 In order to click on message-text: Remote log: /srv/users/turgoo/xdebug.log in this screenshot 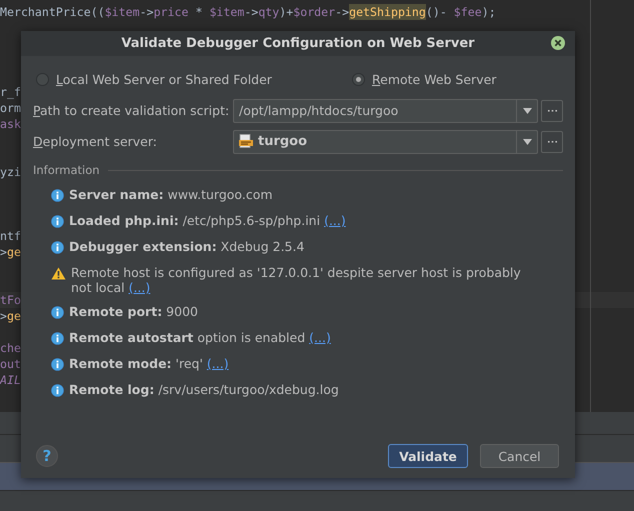, I will do `click(204, 389)`.